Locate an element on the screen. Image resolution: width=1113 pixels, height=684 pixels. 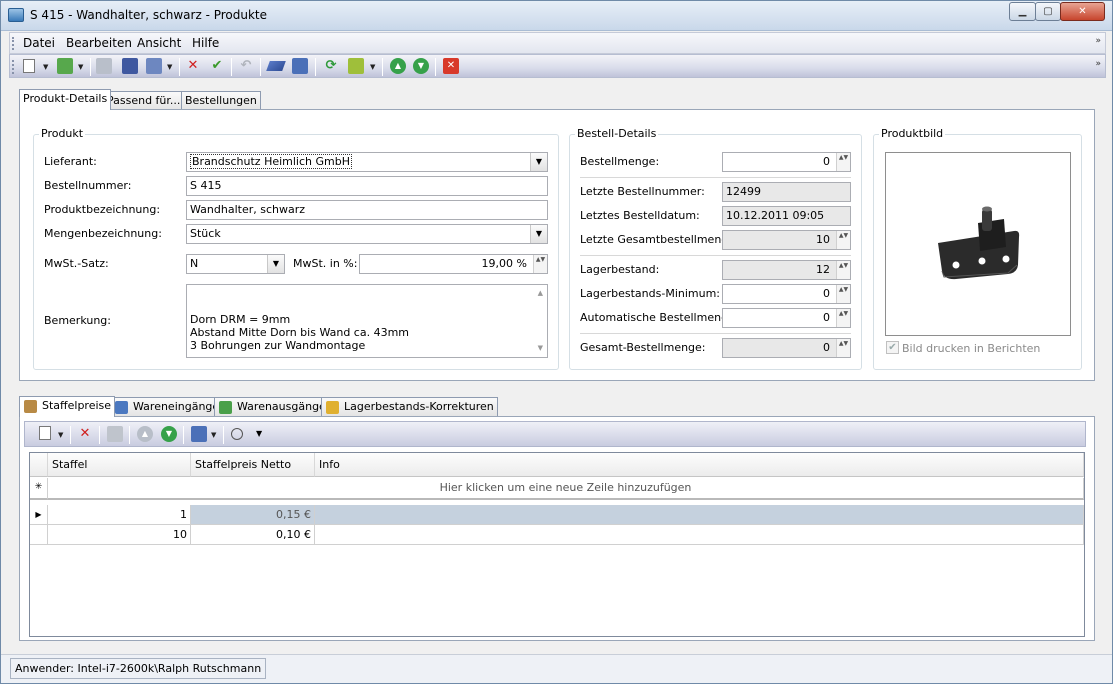
column-header-staffel: Staffel is located at coordinates (119, 465).